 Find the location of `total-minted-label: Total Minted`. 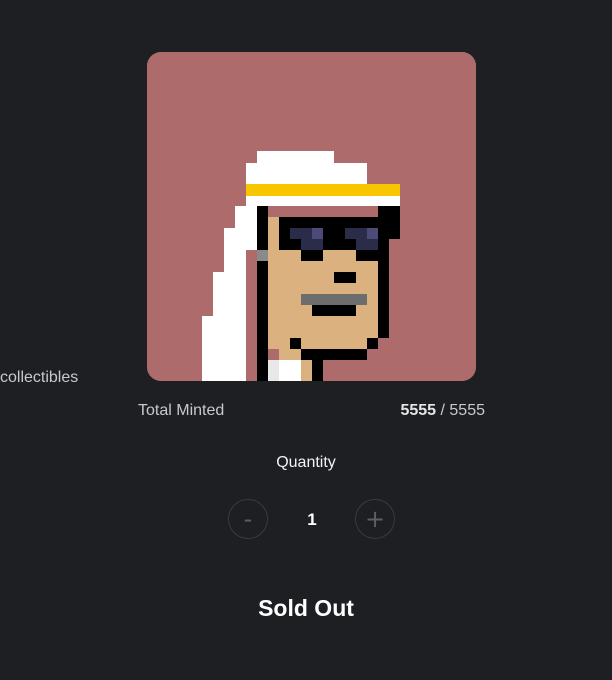

total-minted-label: Total Minted is located at coordinates (181, 410).